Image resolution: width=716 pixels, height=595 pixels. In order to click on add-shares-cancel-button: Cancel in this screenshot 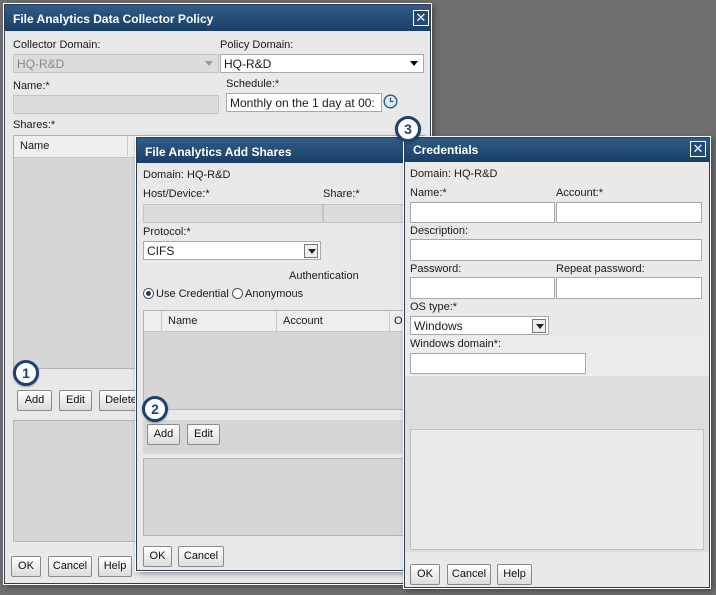, I will do `click(201, 556)`.